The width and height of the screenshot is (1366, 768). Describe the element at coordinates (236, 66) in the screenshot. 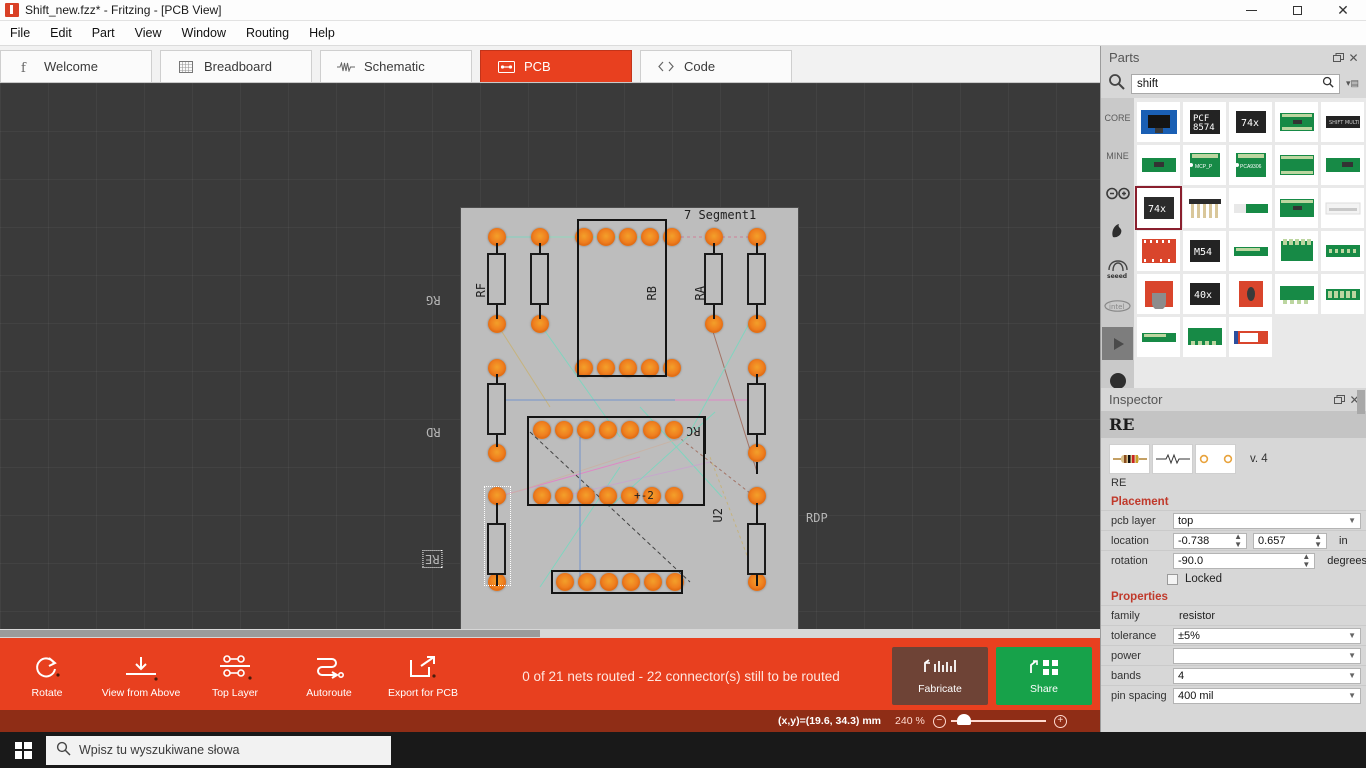

I see `tab-breadboard: Breadboard` at that location.